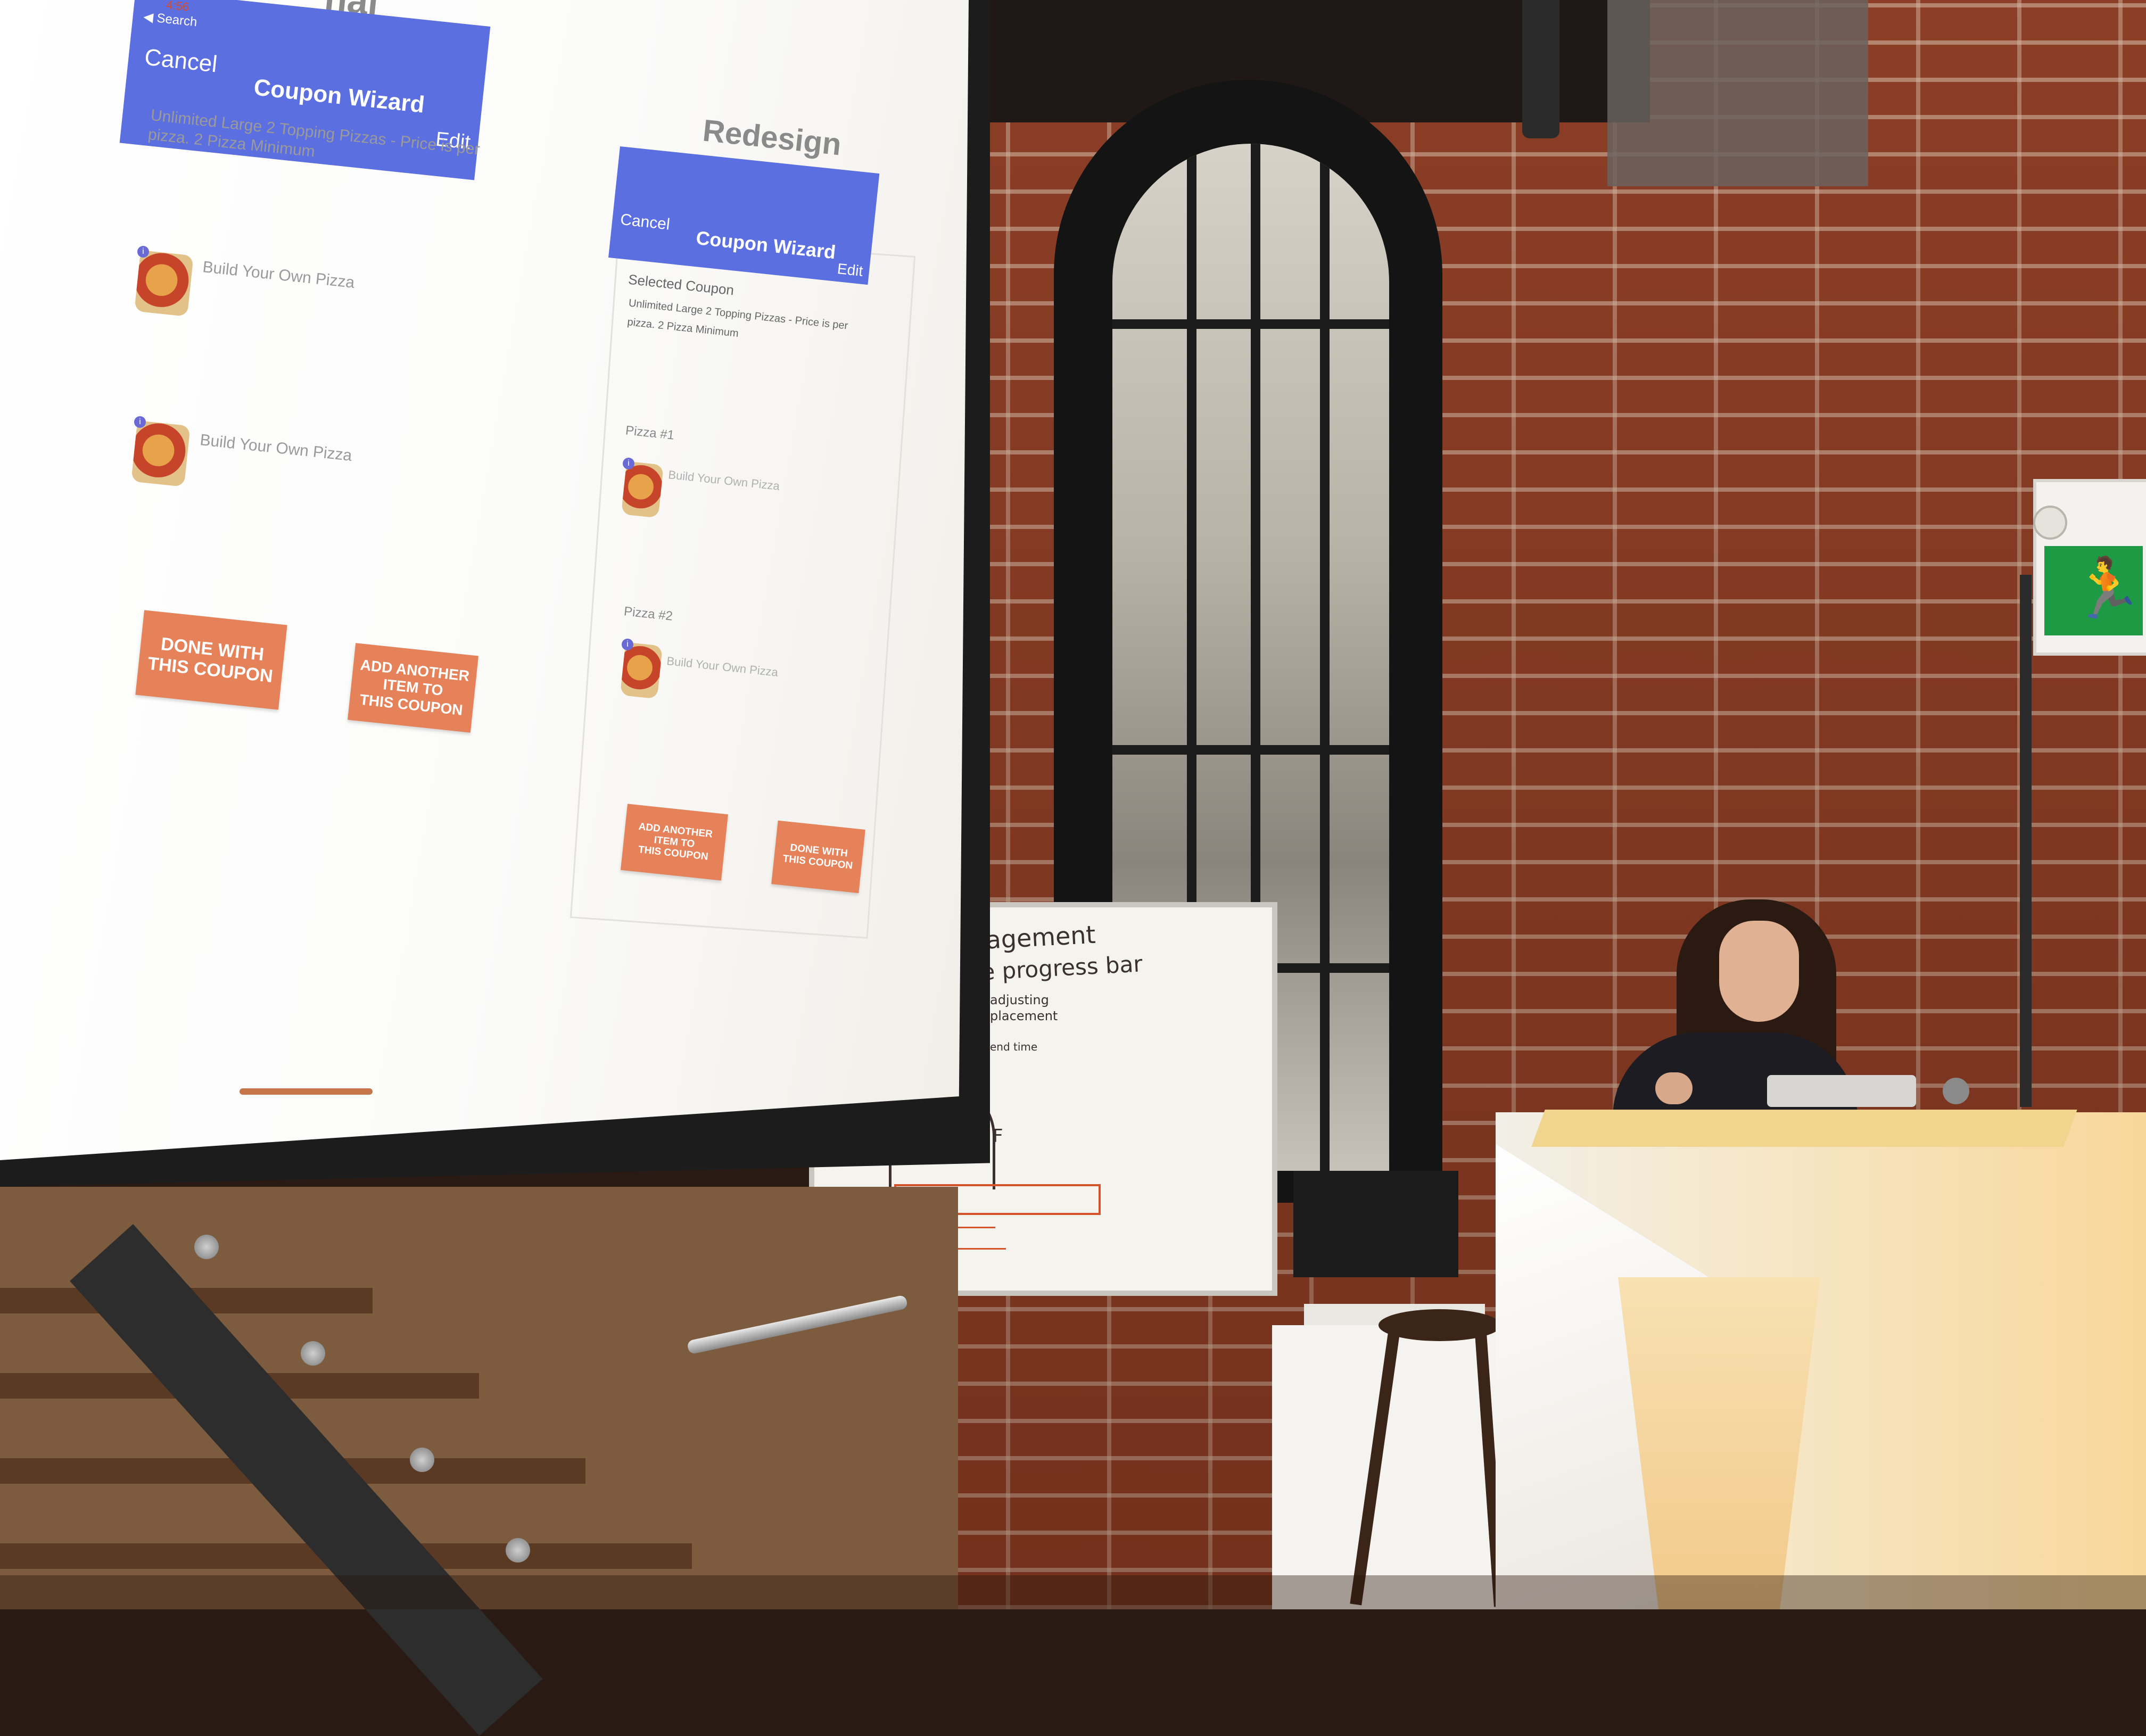 The height and width of the screenshot is (1736, 2146). I want to click on whiteboard-note: end time, so click(1014, 1046).